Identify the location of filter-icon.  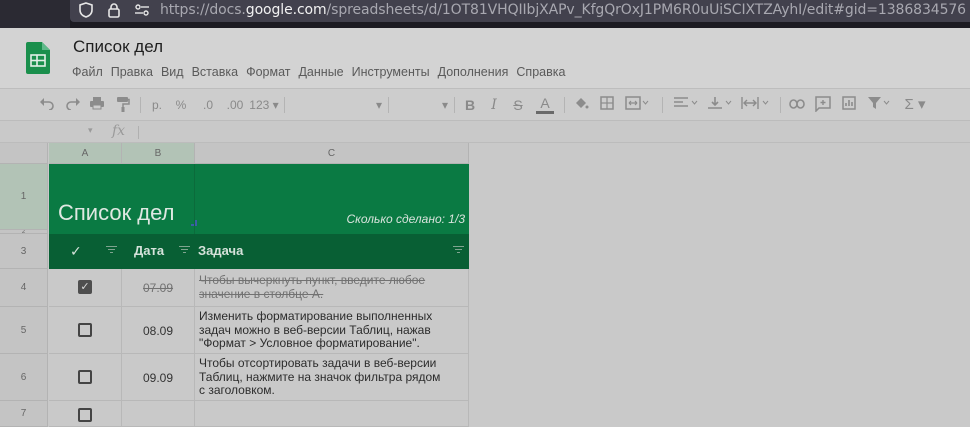
(879, 105).